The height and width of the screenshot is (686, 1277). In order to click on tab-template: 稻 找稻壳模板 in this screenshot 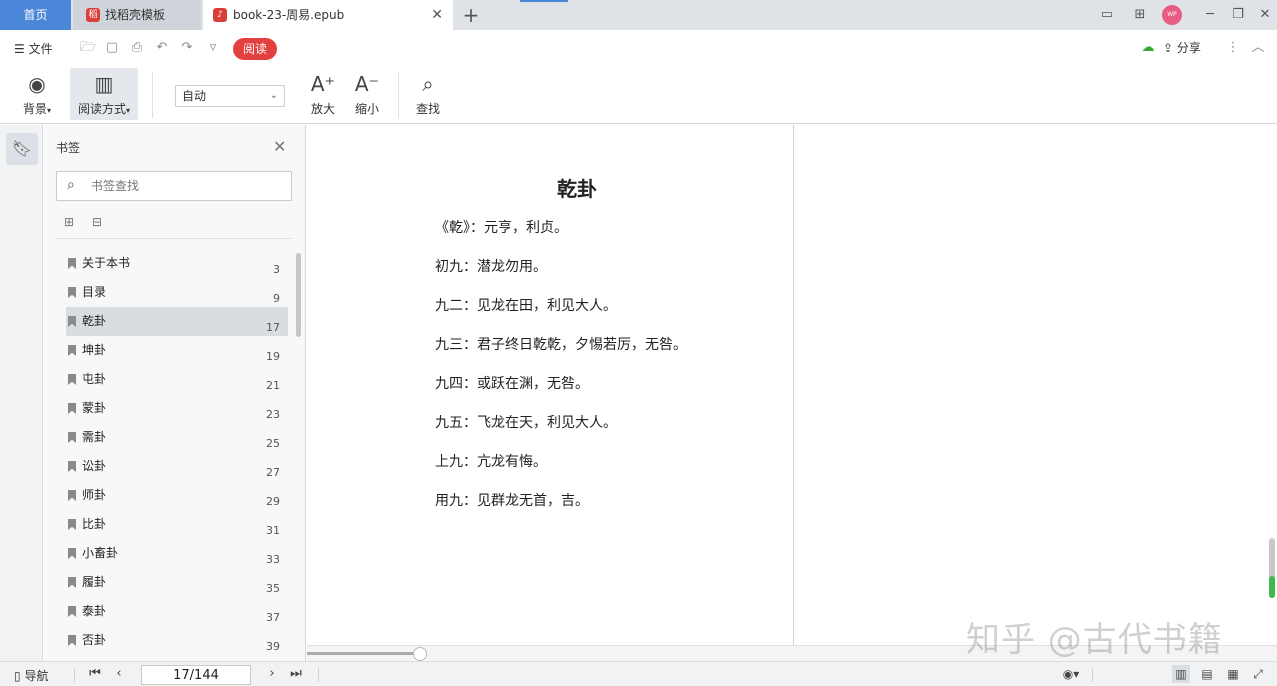, I will do `click(137, 15)`.